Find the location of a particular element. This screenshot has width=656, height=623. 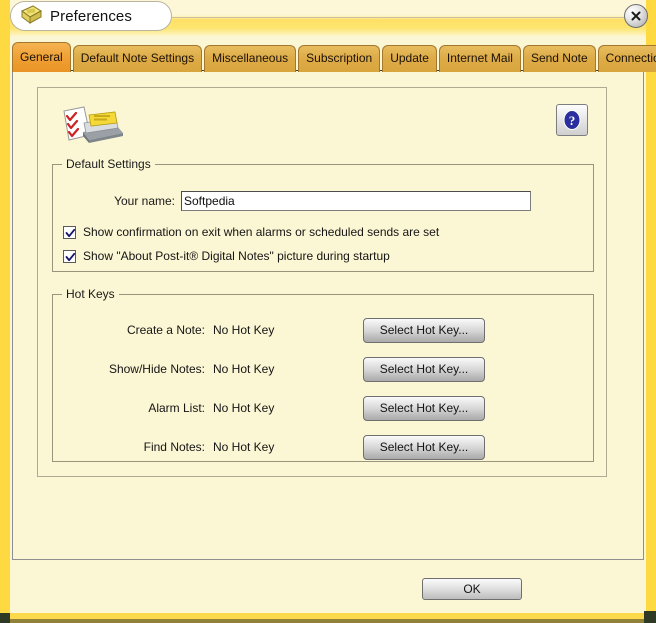

help-question-icon: ? is located at coordinates (572, 120).